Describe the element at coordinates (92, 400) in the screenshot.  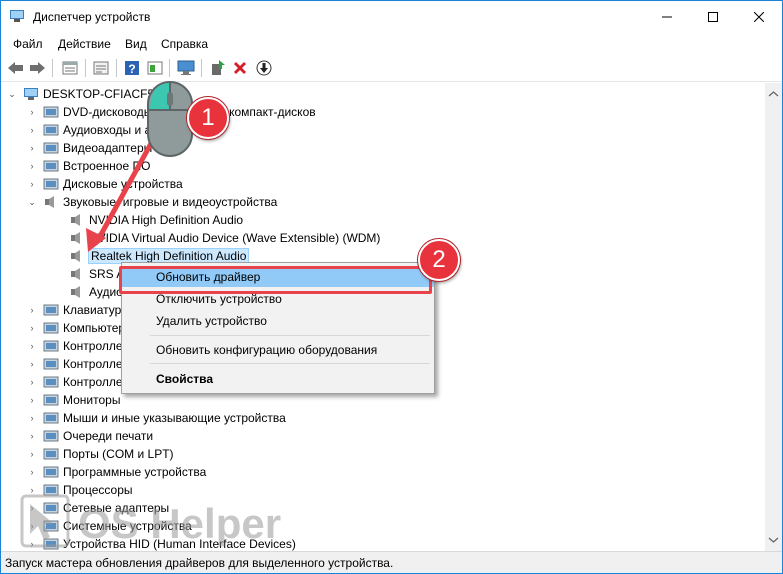
I see `category-label: Мониторы` at that location.